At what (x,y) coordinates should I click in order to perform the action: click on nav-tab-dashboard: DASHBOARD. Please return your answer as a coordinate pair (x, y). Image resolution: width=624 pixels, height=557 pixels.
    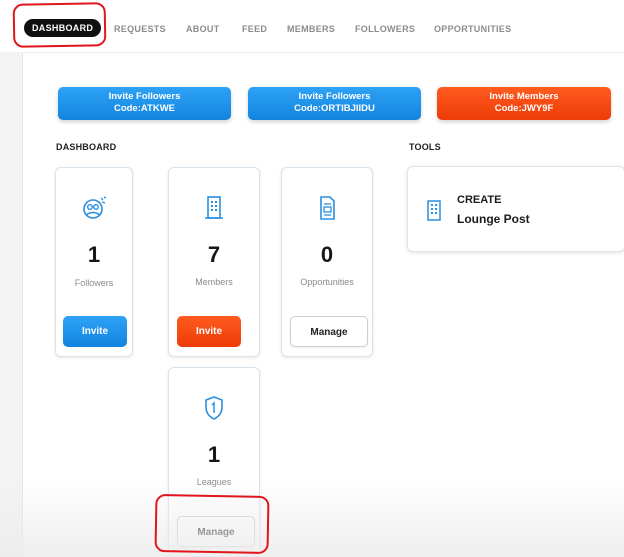
    Looking at the image, I should click on (63, 28).